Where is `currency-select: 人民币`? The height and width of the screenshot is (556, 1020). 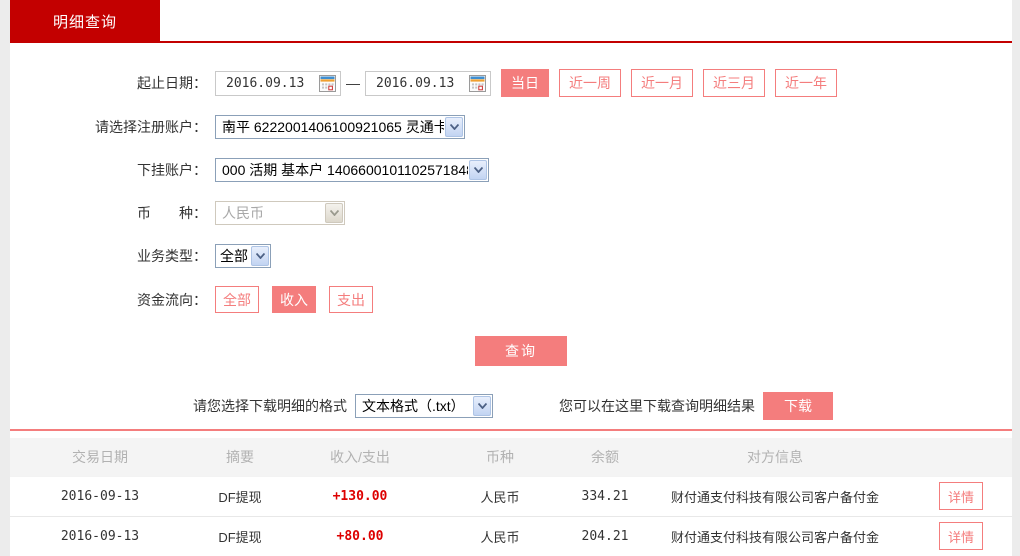
currency-select: 人民币 is located at coordinates (280, 213).